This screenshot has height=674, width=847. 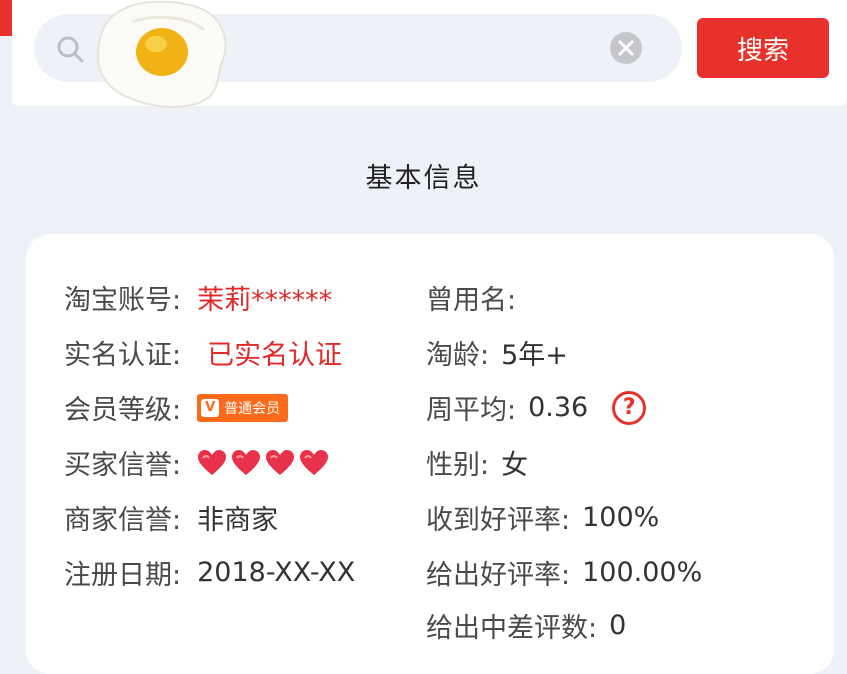 What do you see at coordinates (642, 572) in the screenshot?
I see `given-rating-value: 100.00%` at bounding box center [642, 572].